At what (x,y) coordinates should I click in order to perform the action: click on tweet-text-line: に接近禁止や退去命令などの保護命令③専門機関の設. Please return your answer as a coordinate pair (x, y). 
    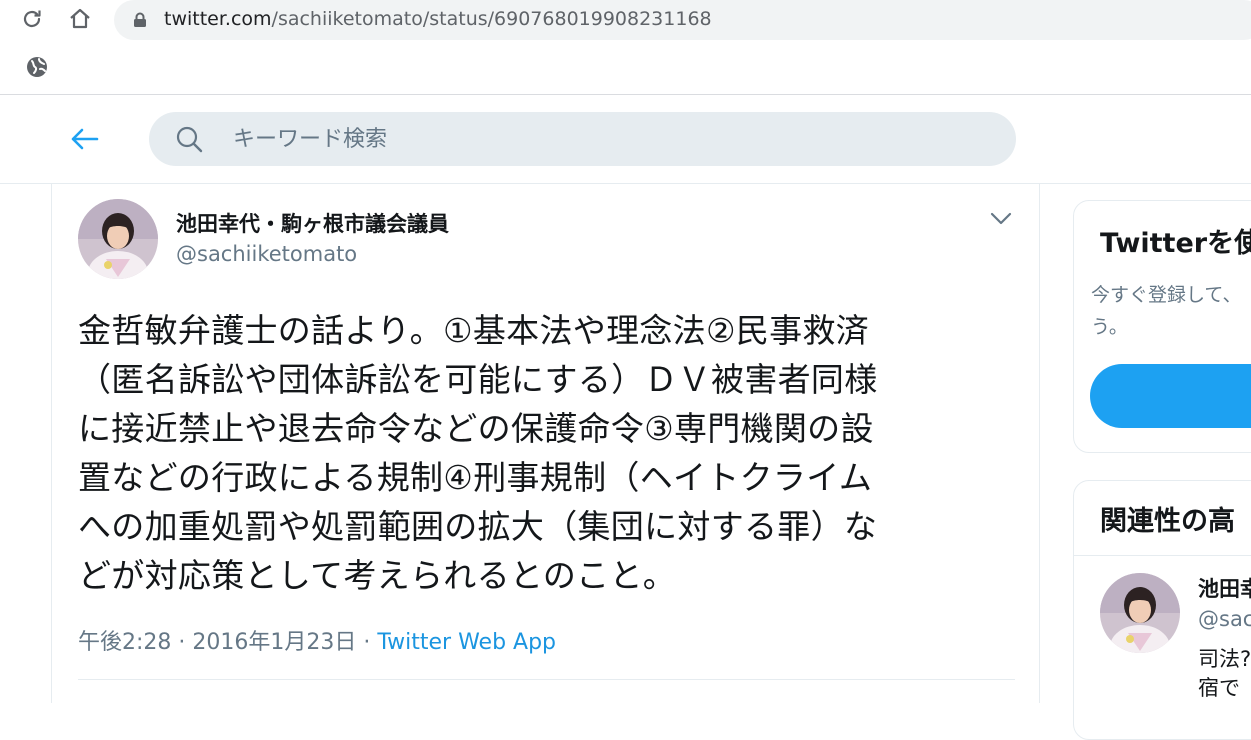
    Looking at the image, I should click on (476, 428).